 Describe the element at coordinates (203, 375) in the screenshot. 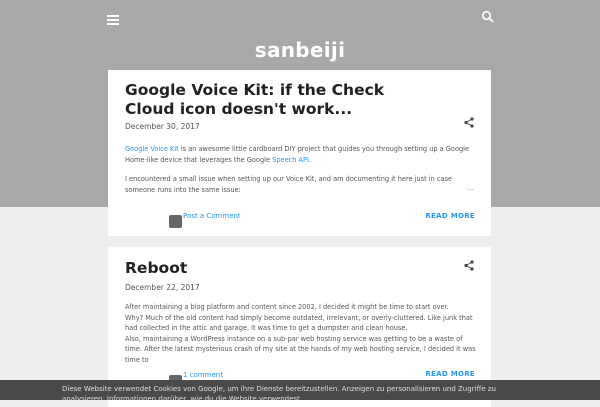

I see `post-comment-link: 1 comment` at that location.